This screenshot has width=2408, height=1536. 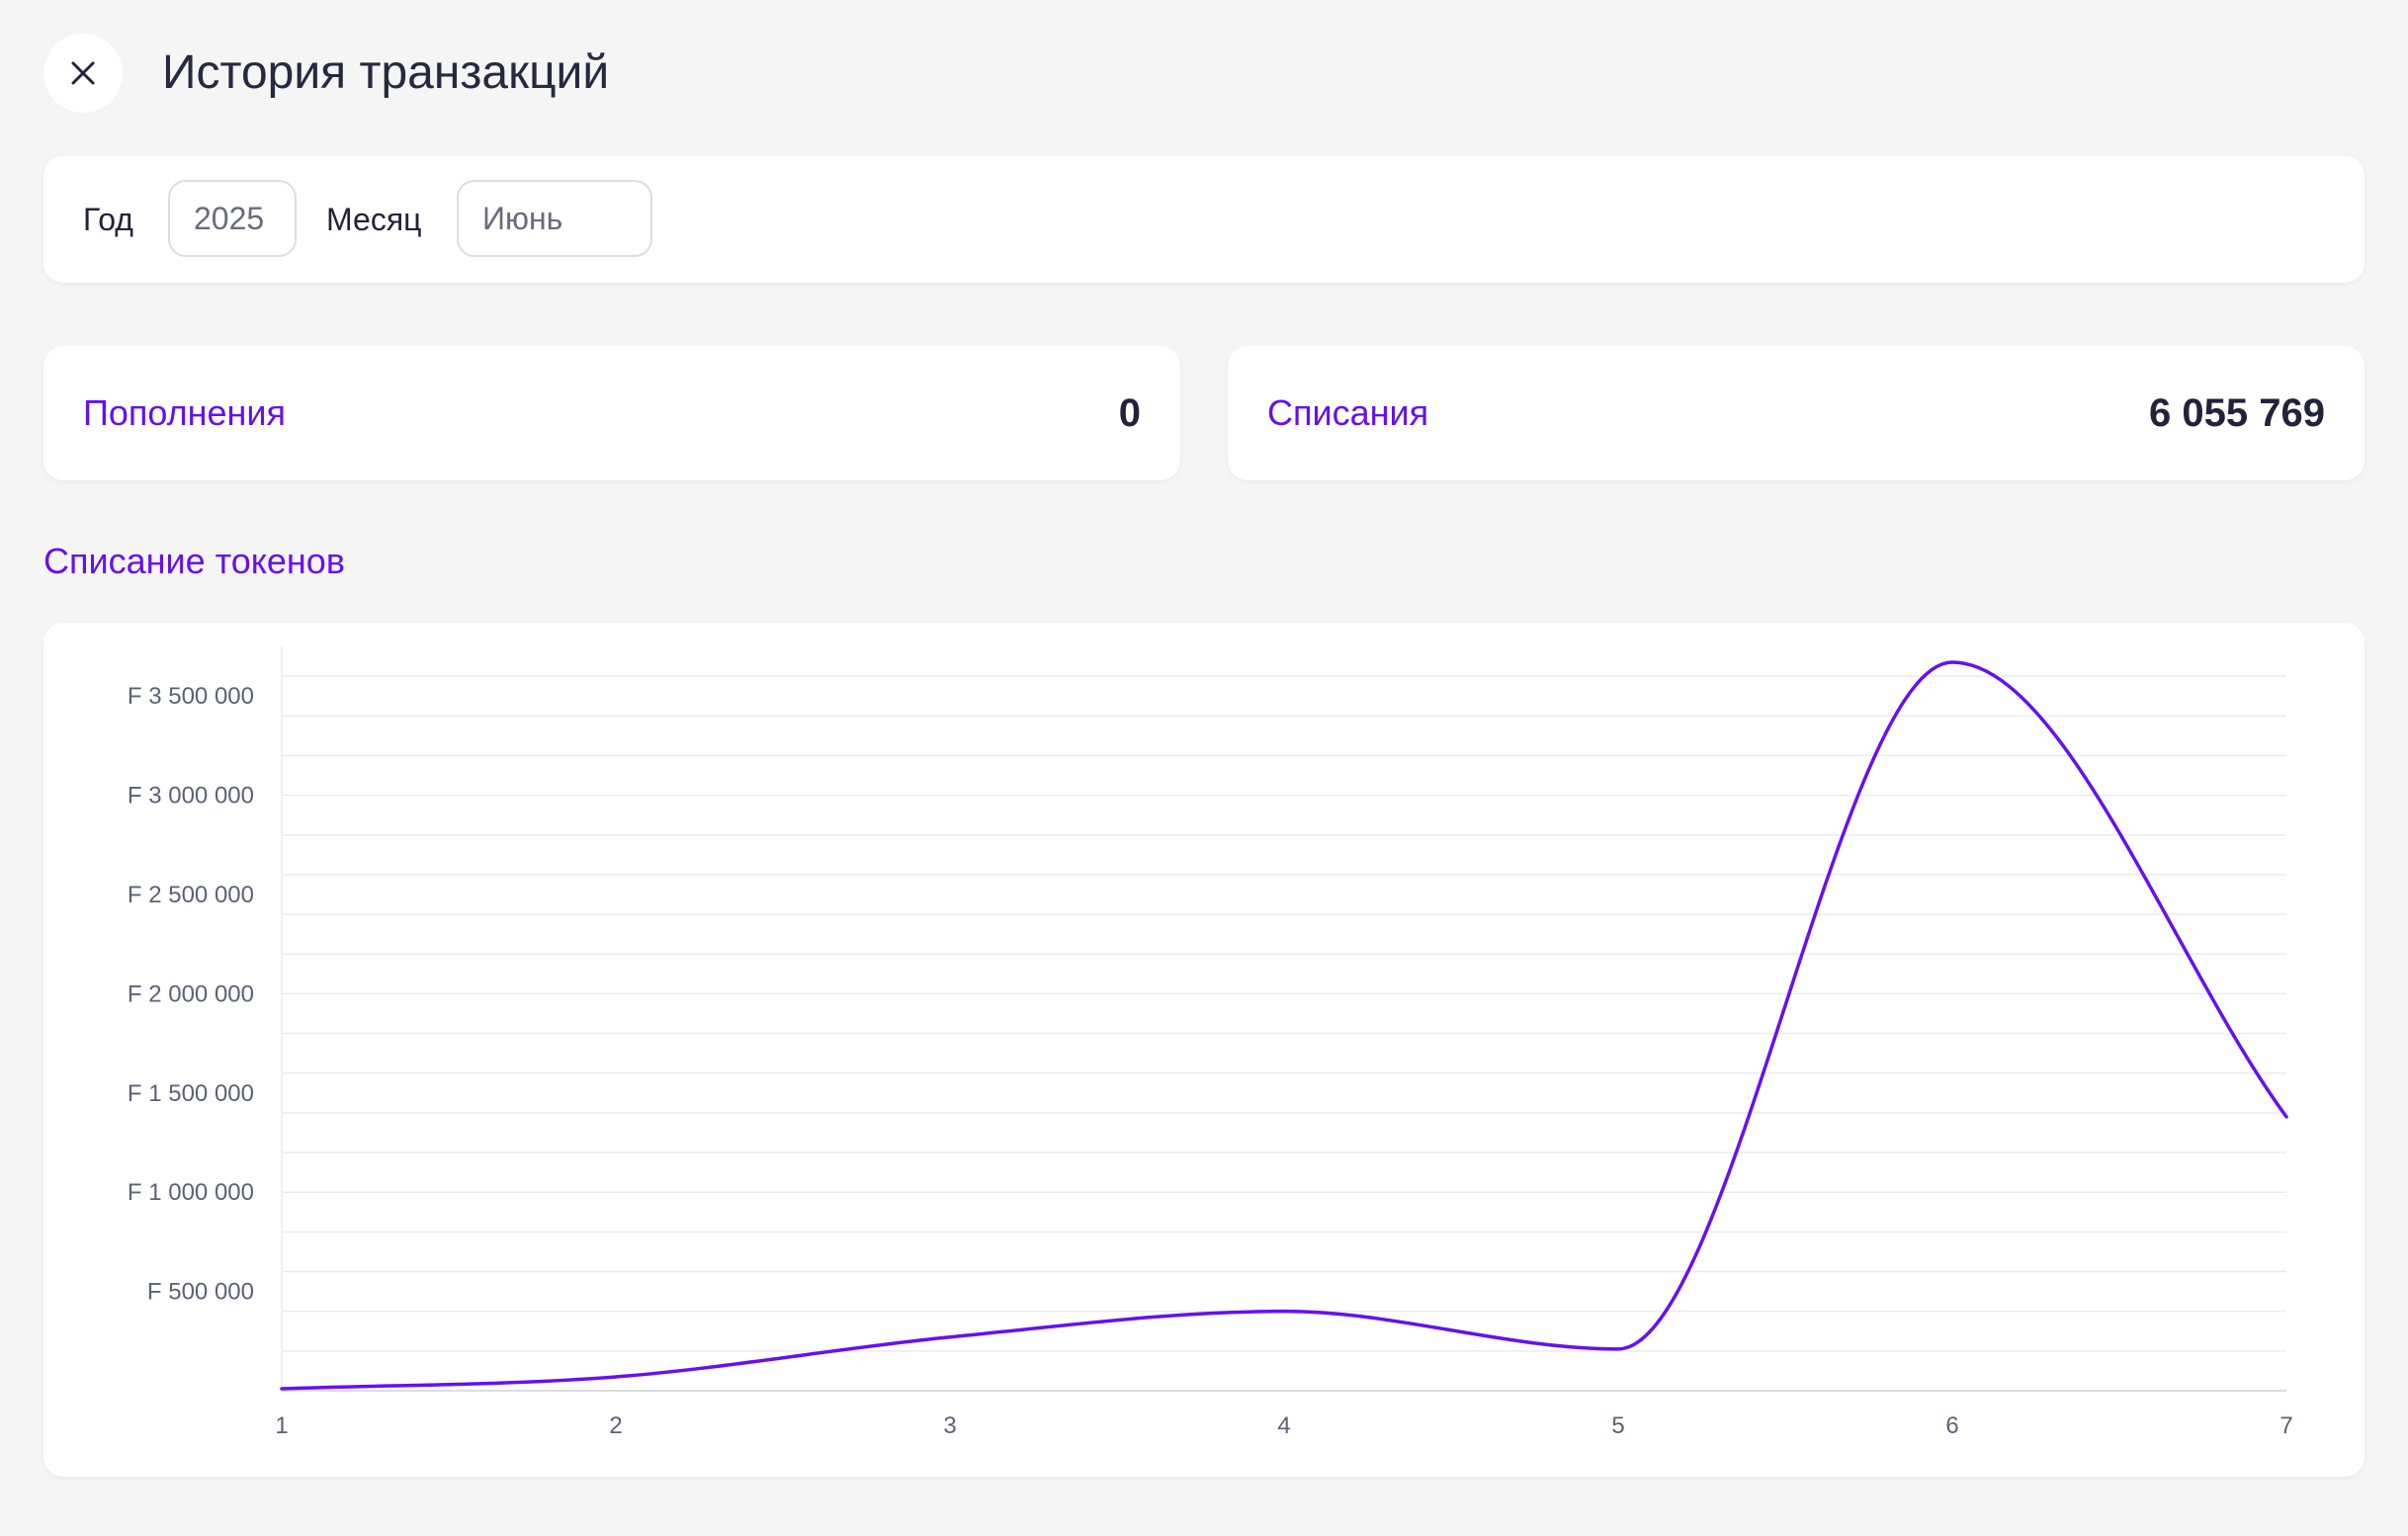 I want to click on chart-section-title: Списание токенов, so click(x=194, y=561).